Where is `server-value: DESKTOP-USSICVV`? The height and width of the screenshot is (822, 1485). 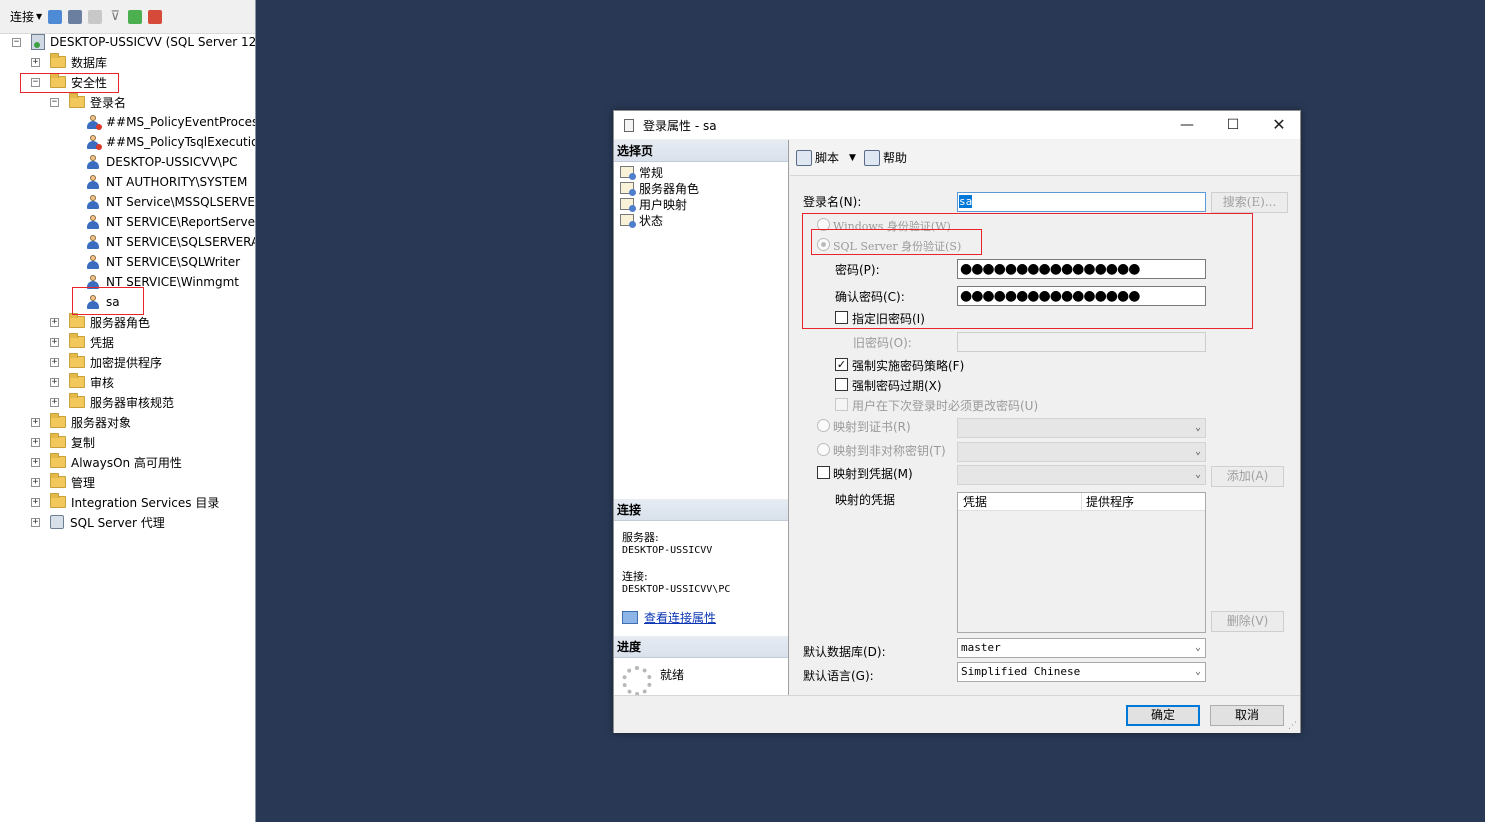 server-value: DESKTOP-USSICVV is located at coordinates (667, 550).